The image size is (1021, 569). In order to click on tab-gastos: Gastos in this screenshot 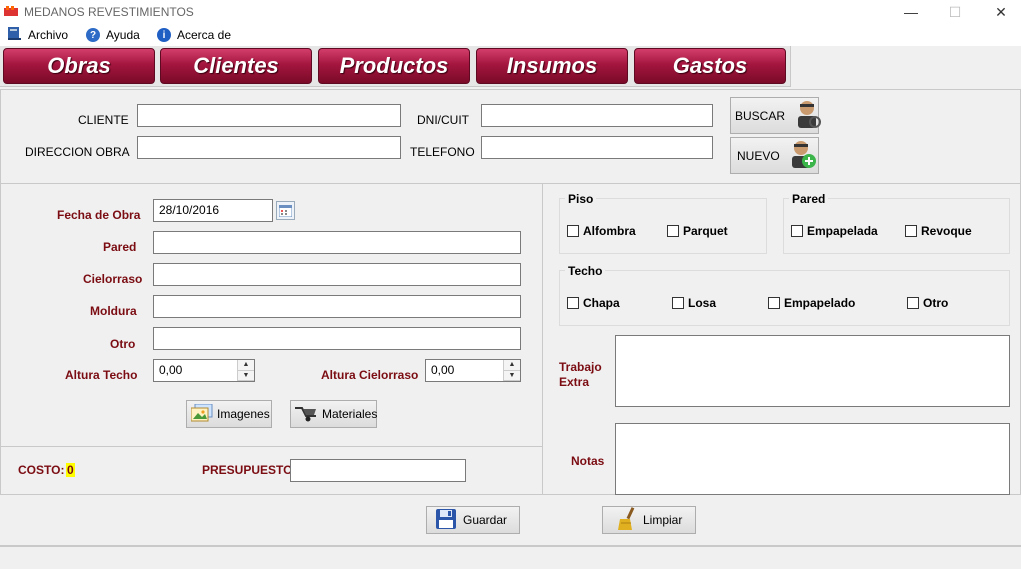, I will do `click(710, 66)`.